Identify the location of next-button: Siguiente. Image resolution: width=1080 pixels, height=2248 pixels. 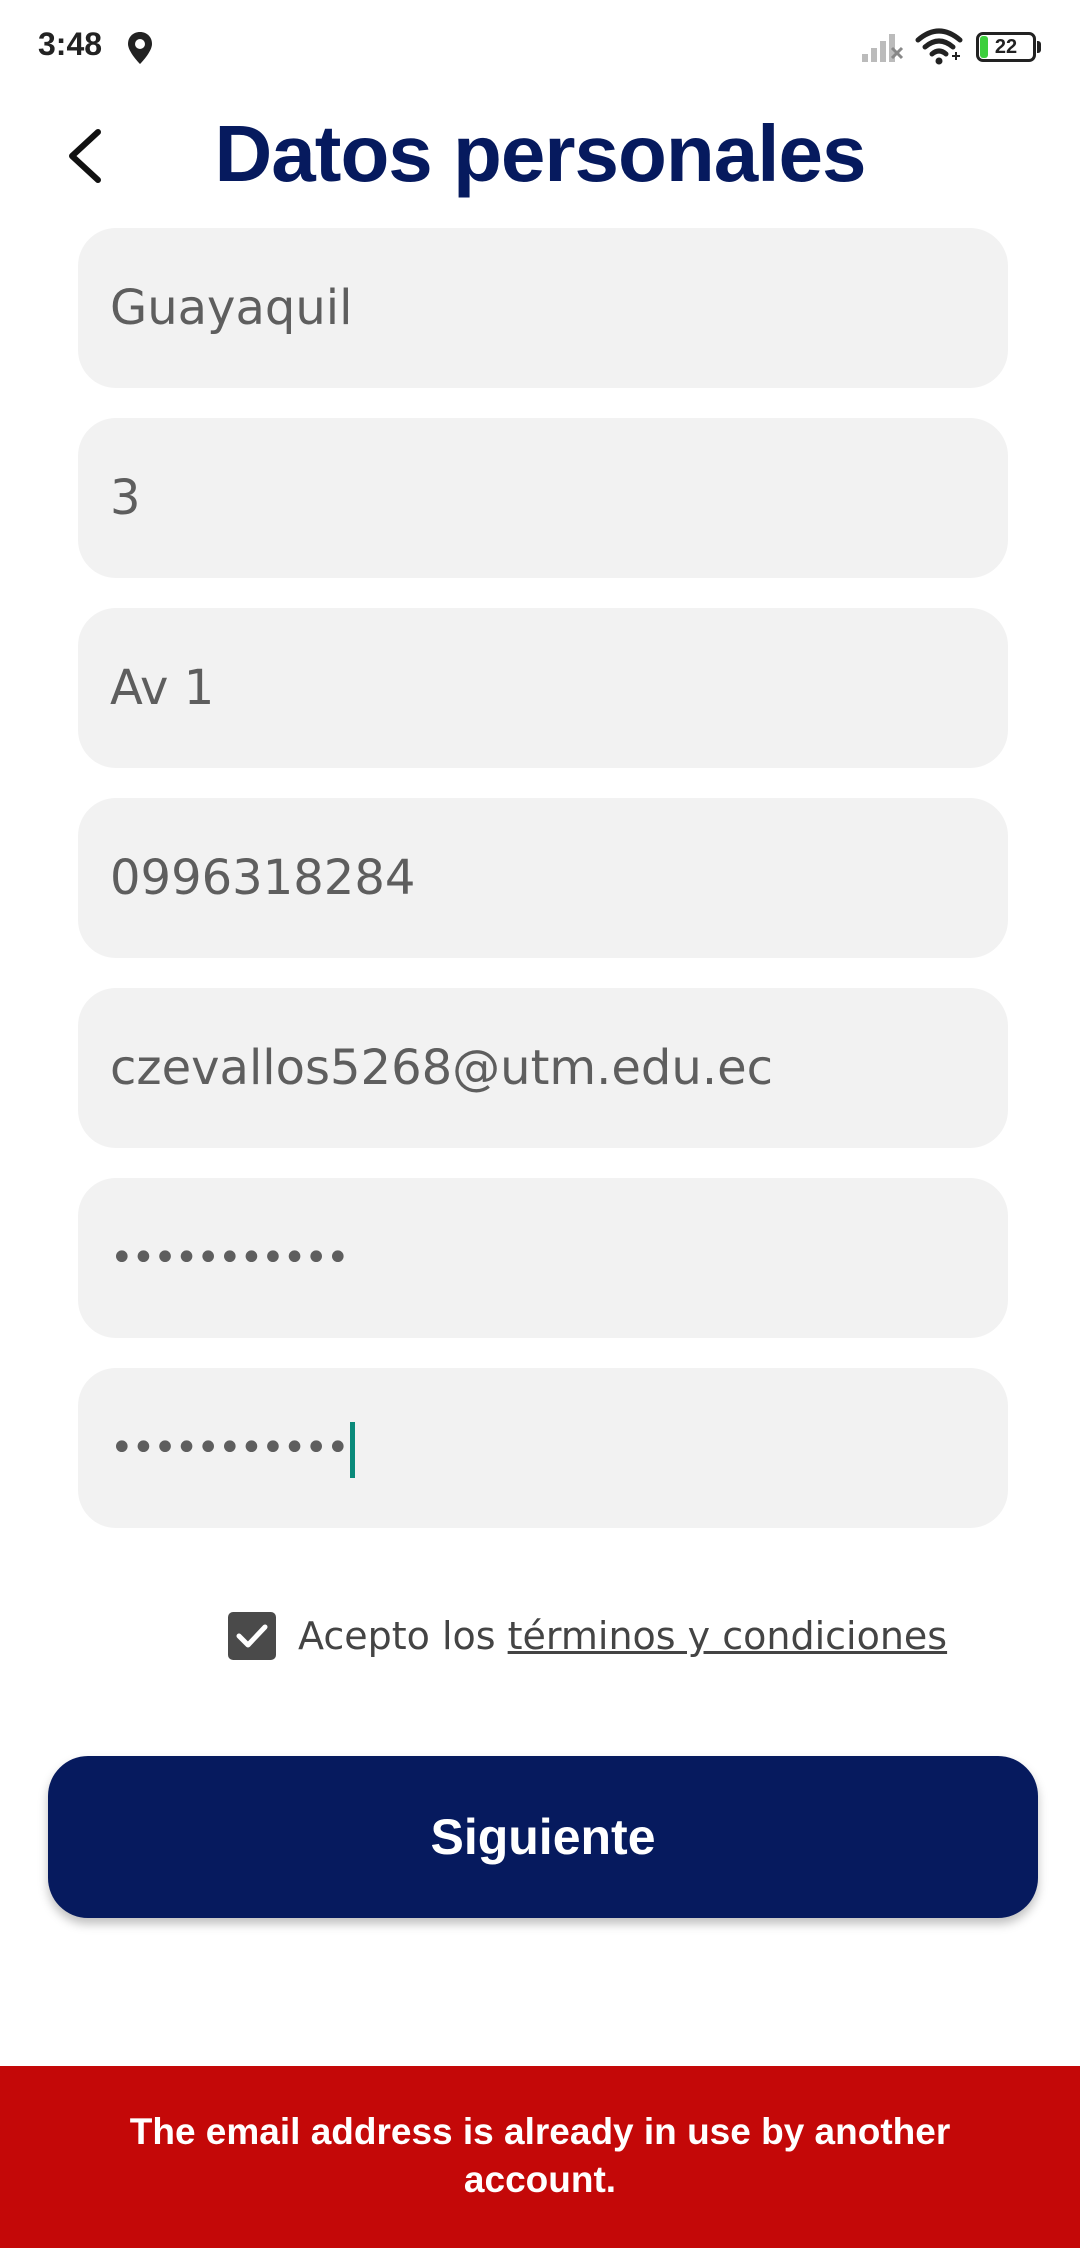
(543, 1837).